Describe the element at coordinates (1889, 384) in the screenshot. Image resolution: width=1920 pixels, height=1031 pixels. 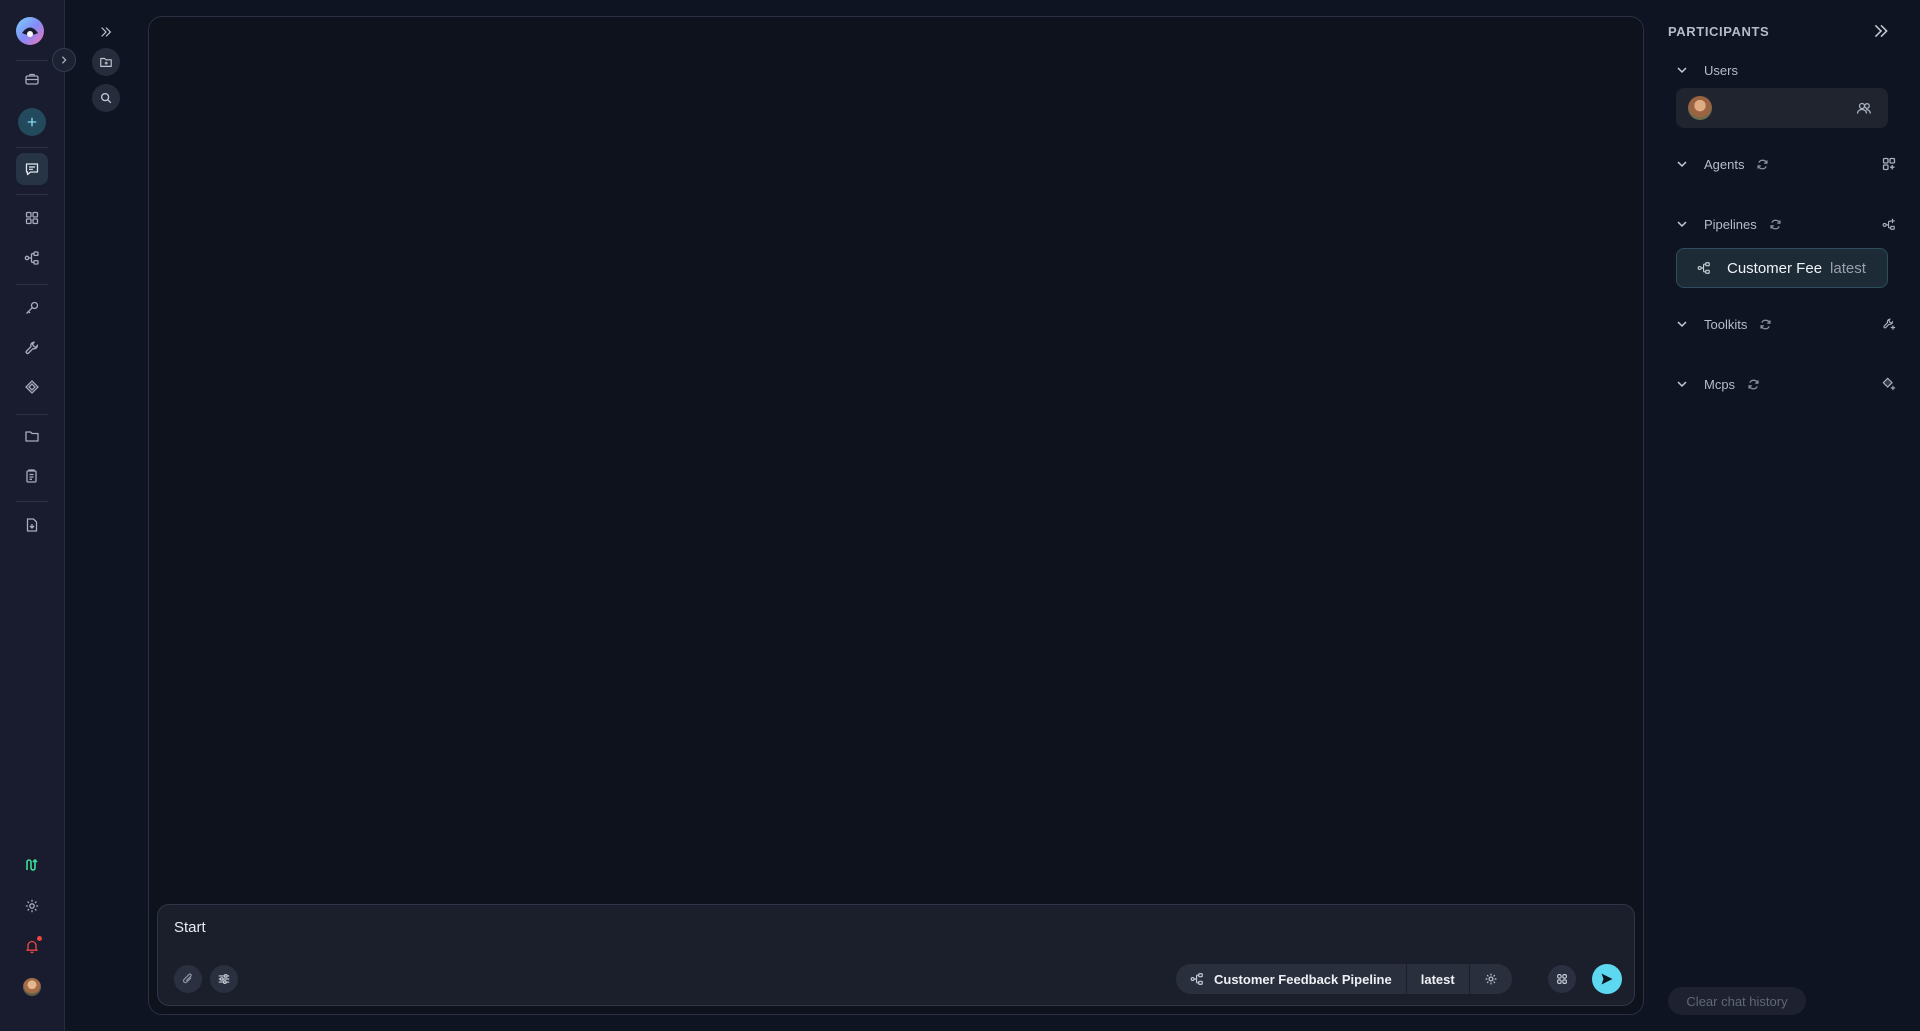
I see `add-mcp-icon` at that location.